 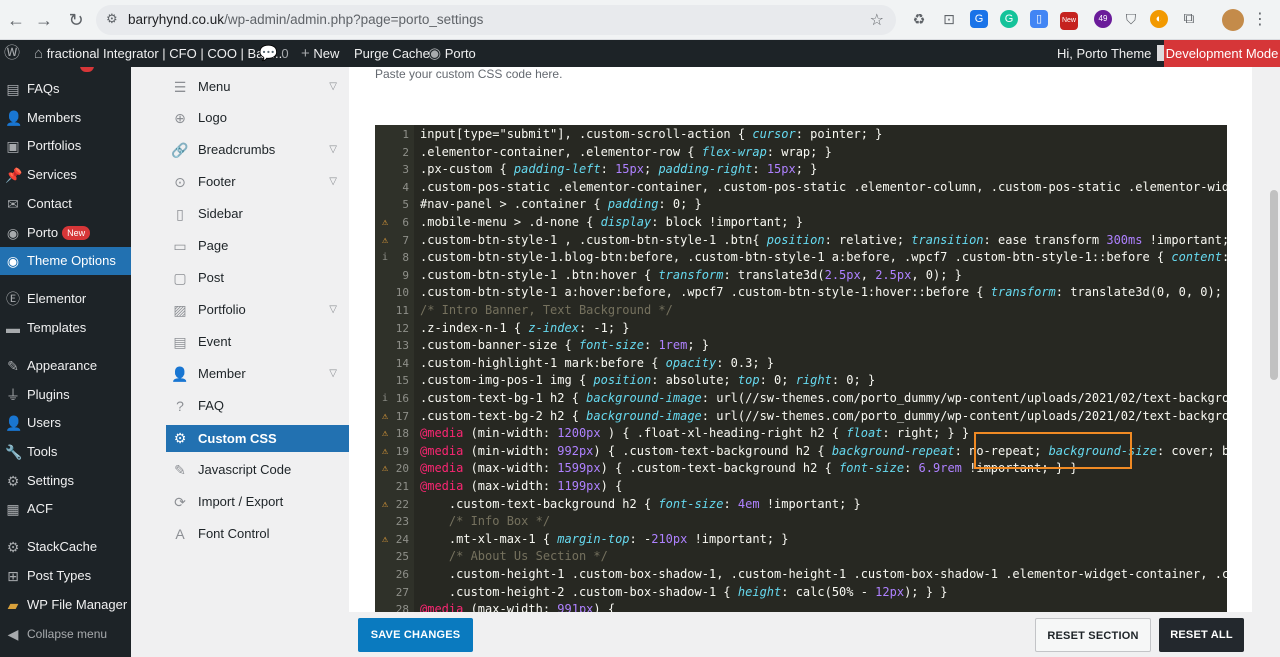 I want to click on google-translate-icon: G, so click(x=979, y=19).